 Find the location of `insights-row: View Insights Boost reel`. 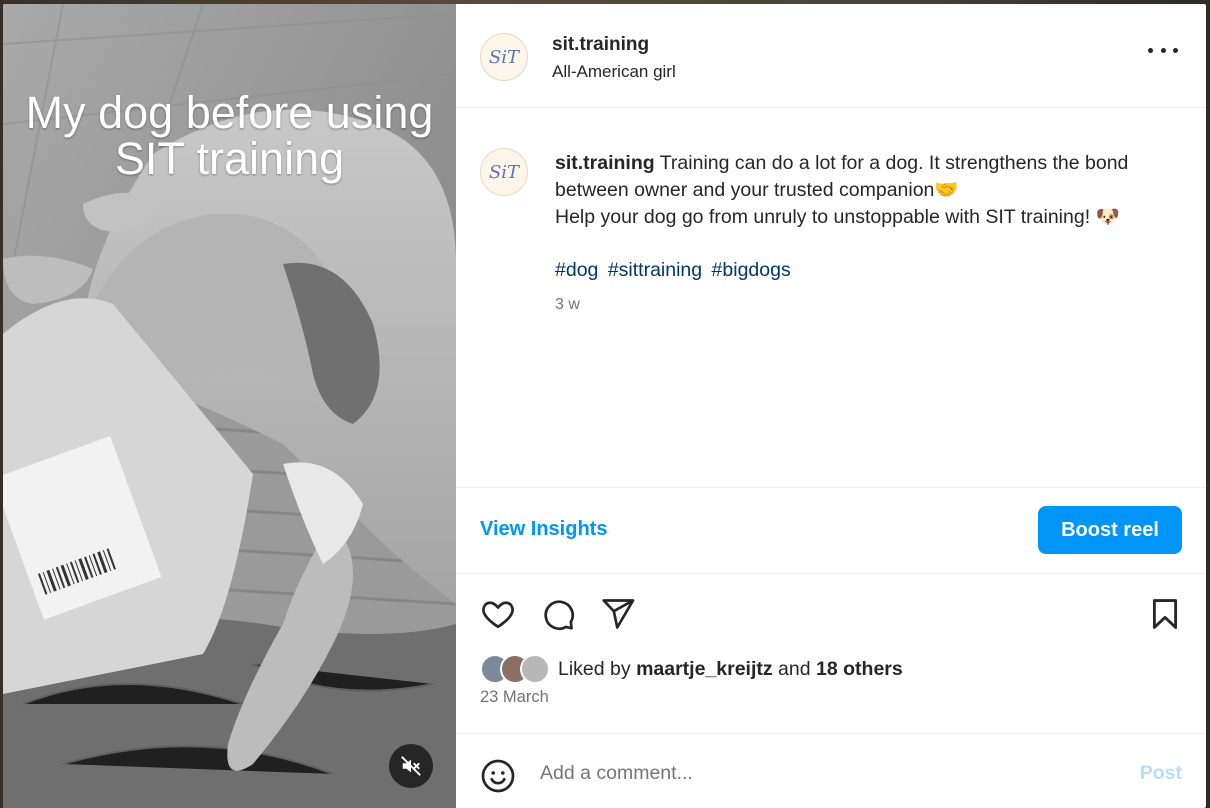

insights-row: View Insights Boost reel is located at coordinates (831, 531).